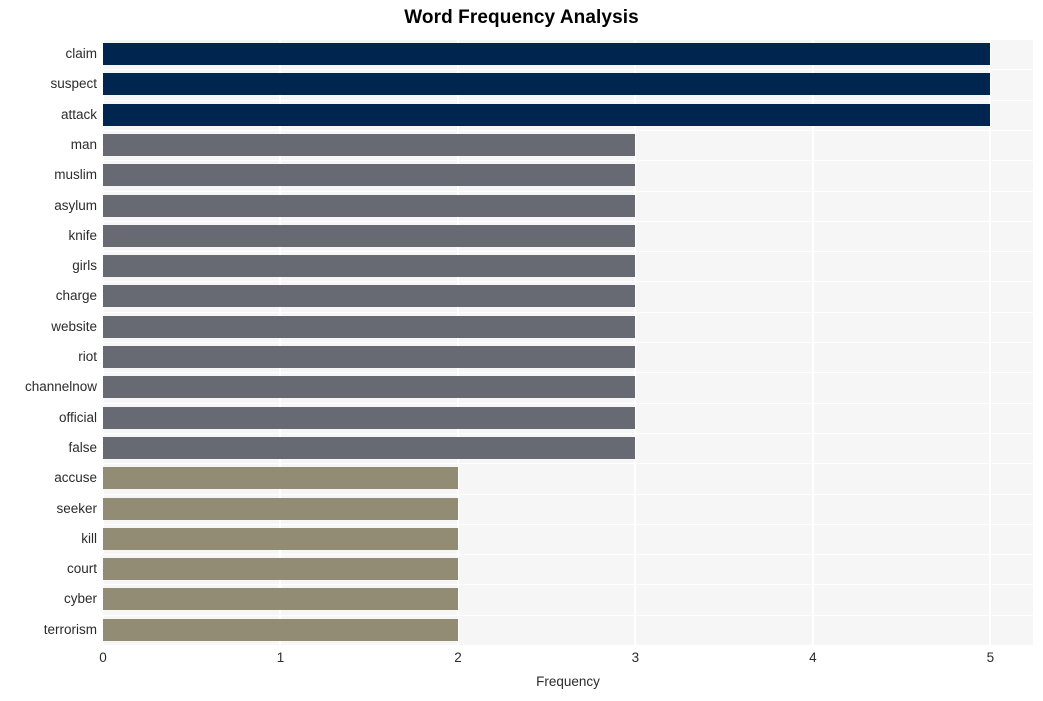 The height and width of the screenshot is (701, 1043). I want to click on y-axis-tick-label: man, so click(83, 145).